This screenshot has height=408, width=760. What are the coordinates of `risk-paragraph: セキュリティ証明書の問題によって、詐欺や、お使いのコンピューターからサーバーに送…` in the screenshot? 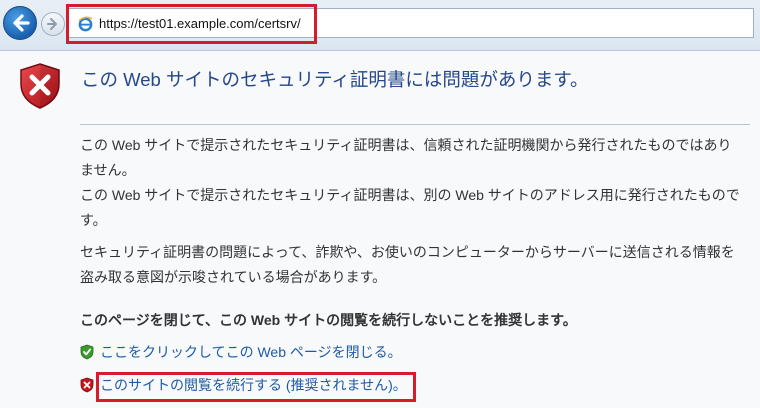 It's located at (407, 264).